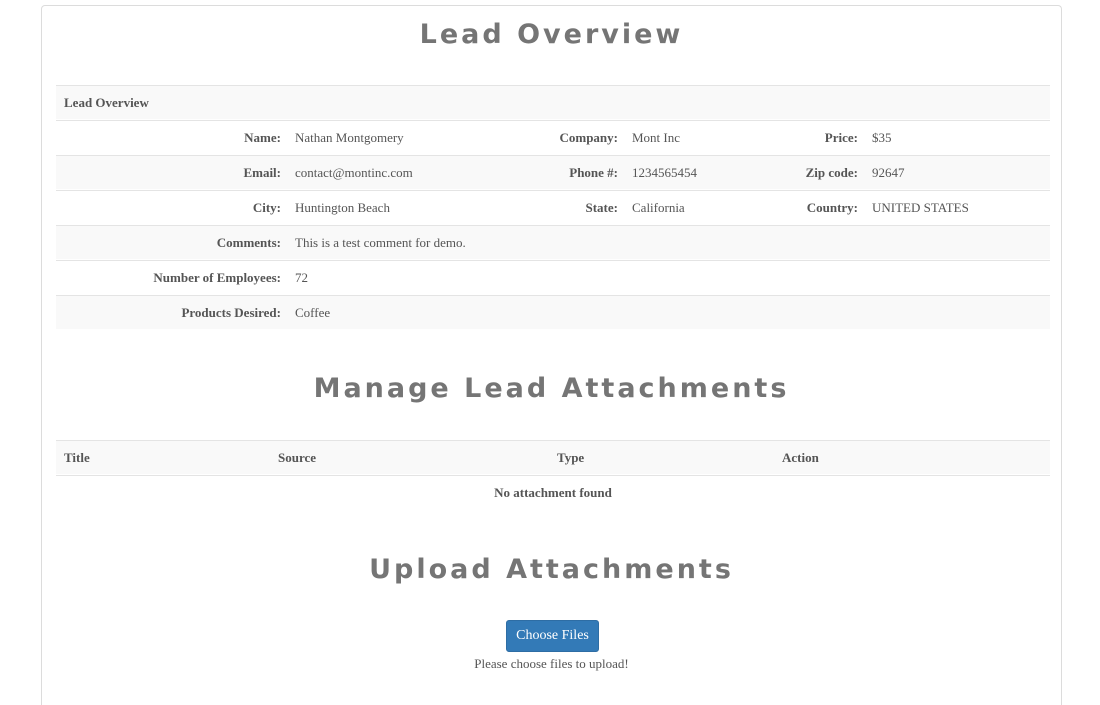  Describe the element at coordinates (920, 207) in the screenshot. I see `country-value: UNITED STATES` at that location.